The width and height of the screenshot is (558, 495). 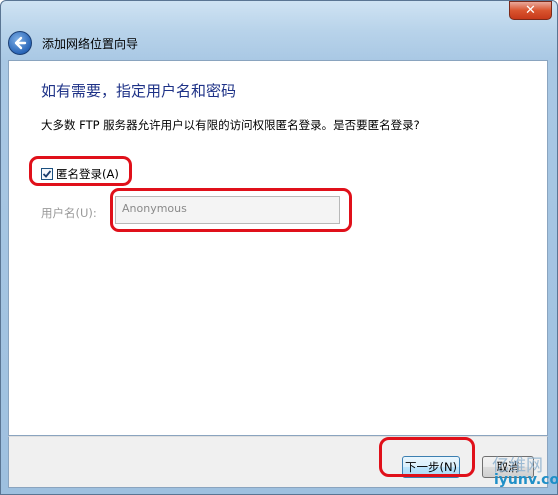 I want to click on back-button, so click(x=20, y=43).